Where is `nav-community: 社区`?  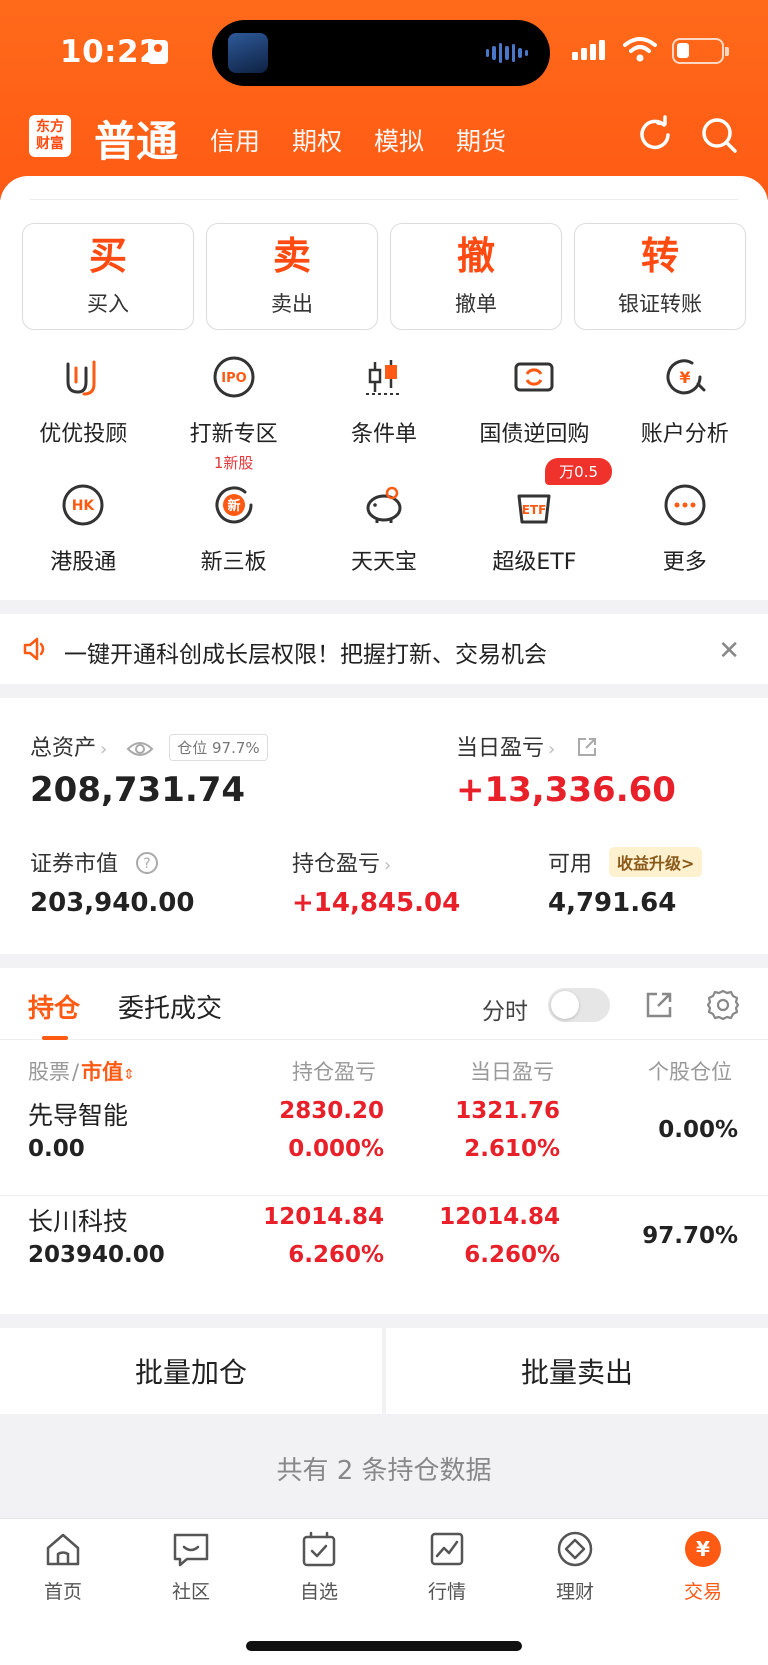
nav-community: 社区 is located at coordinates (191, 1566).